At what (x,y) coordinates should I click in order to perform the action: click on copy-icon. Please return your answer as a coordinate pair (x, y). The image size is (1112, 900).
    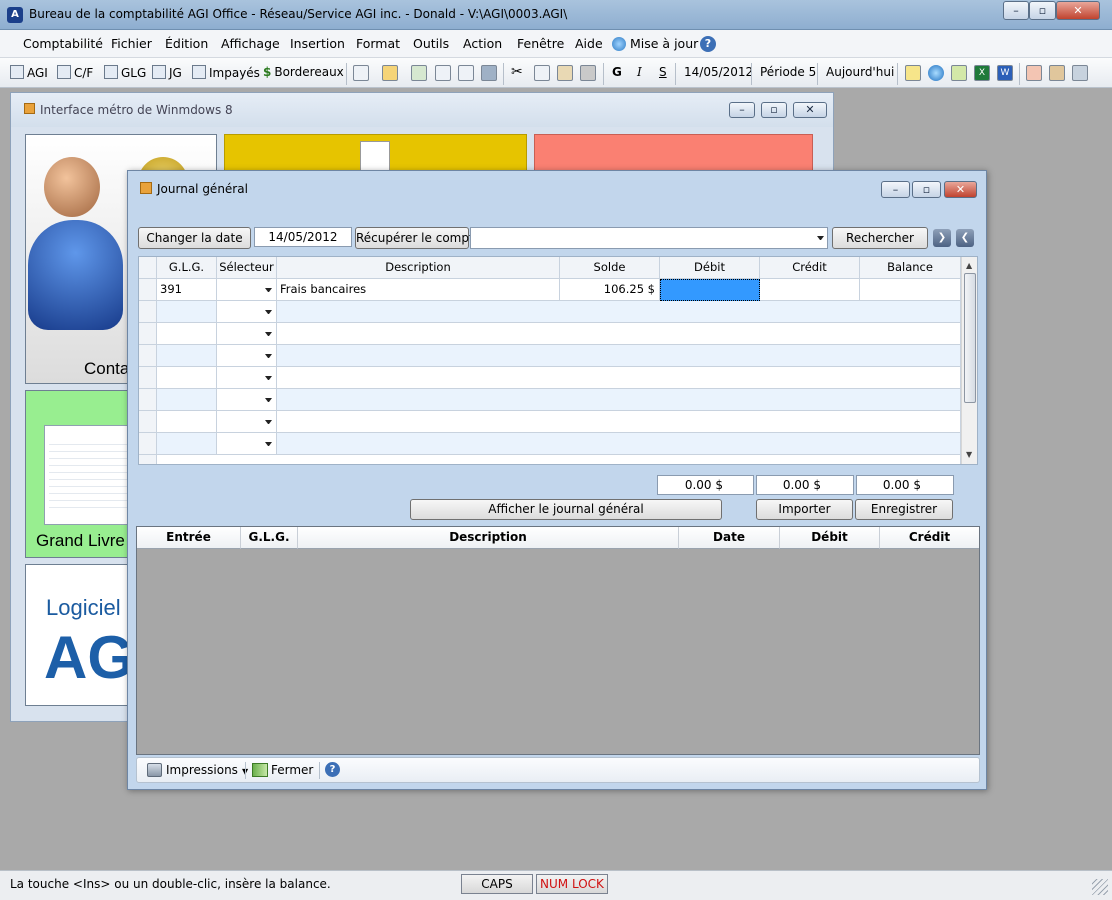
    Looking at the image, I should click on (542, 73).